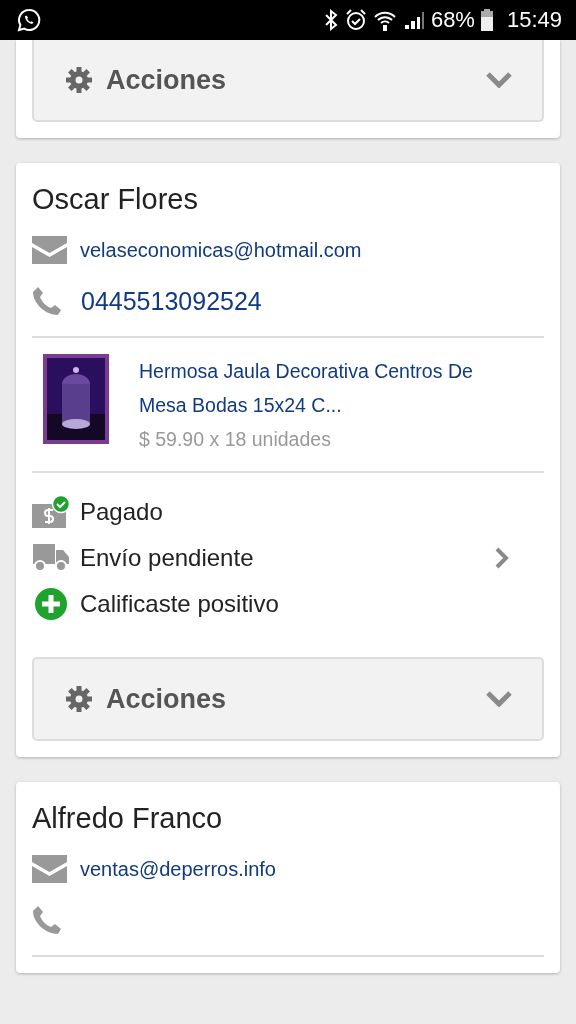  I want to click on email-link: ventas@deperros.info, so click(178, 869).